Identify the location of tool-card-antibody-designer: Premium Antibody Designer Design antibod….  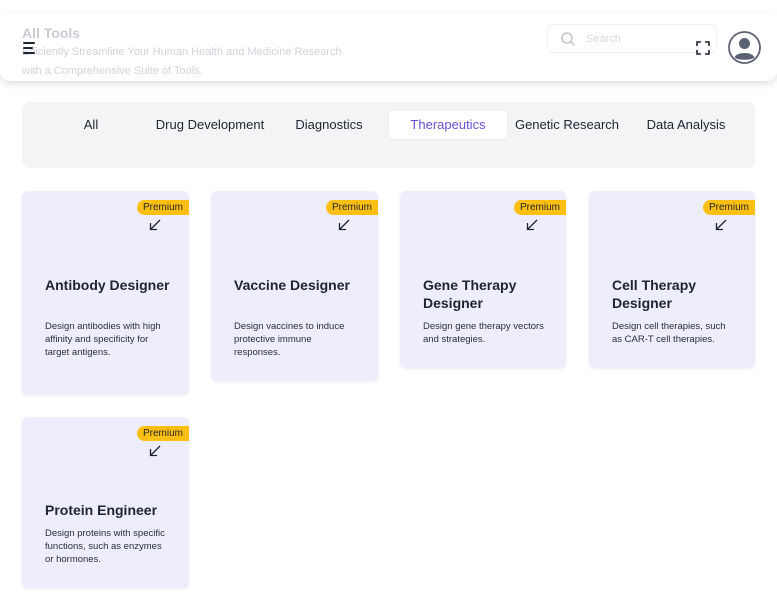
(105, 293).